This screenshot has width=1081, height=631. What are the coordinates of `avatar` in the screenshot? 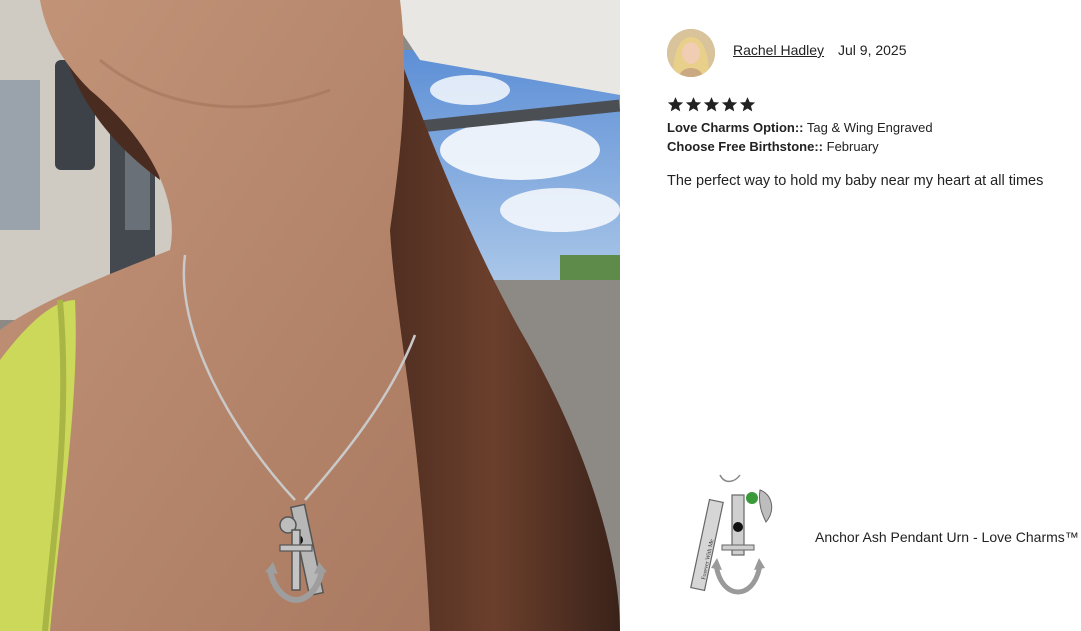 It's located at (691, 53).